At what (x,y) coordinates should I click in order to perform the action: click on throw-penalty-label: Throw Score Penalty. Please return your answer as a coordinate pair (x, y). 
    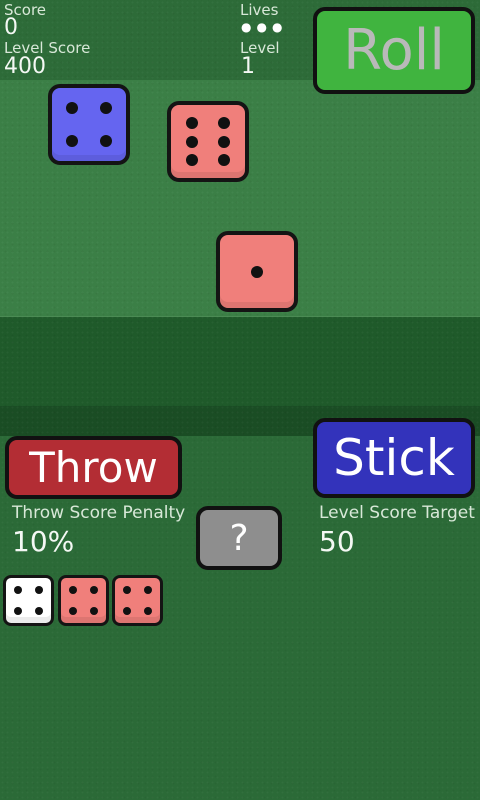
    Looking at the image, I should click on (99, 513).